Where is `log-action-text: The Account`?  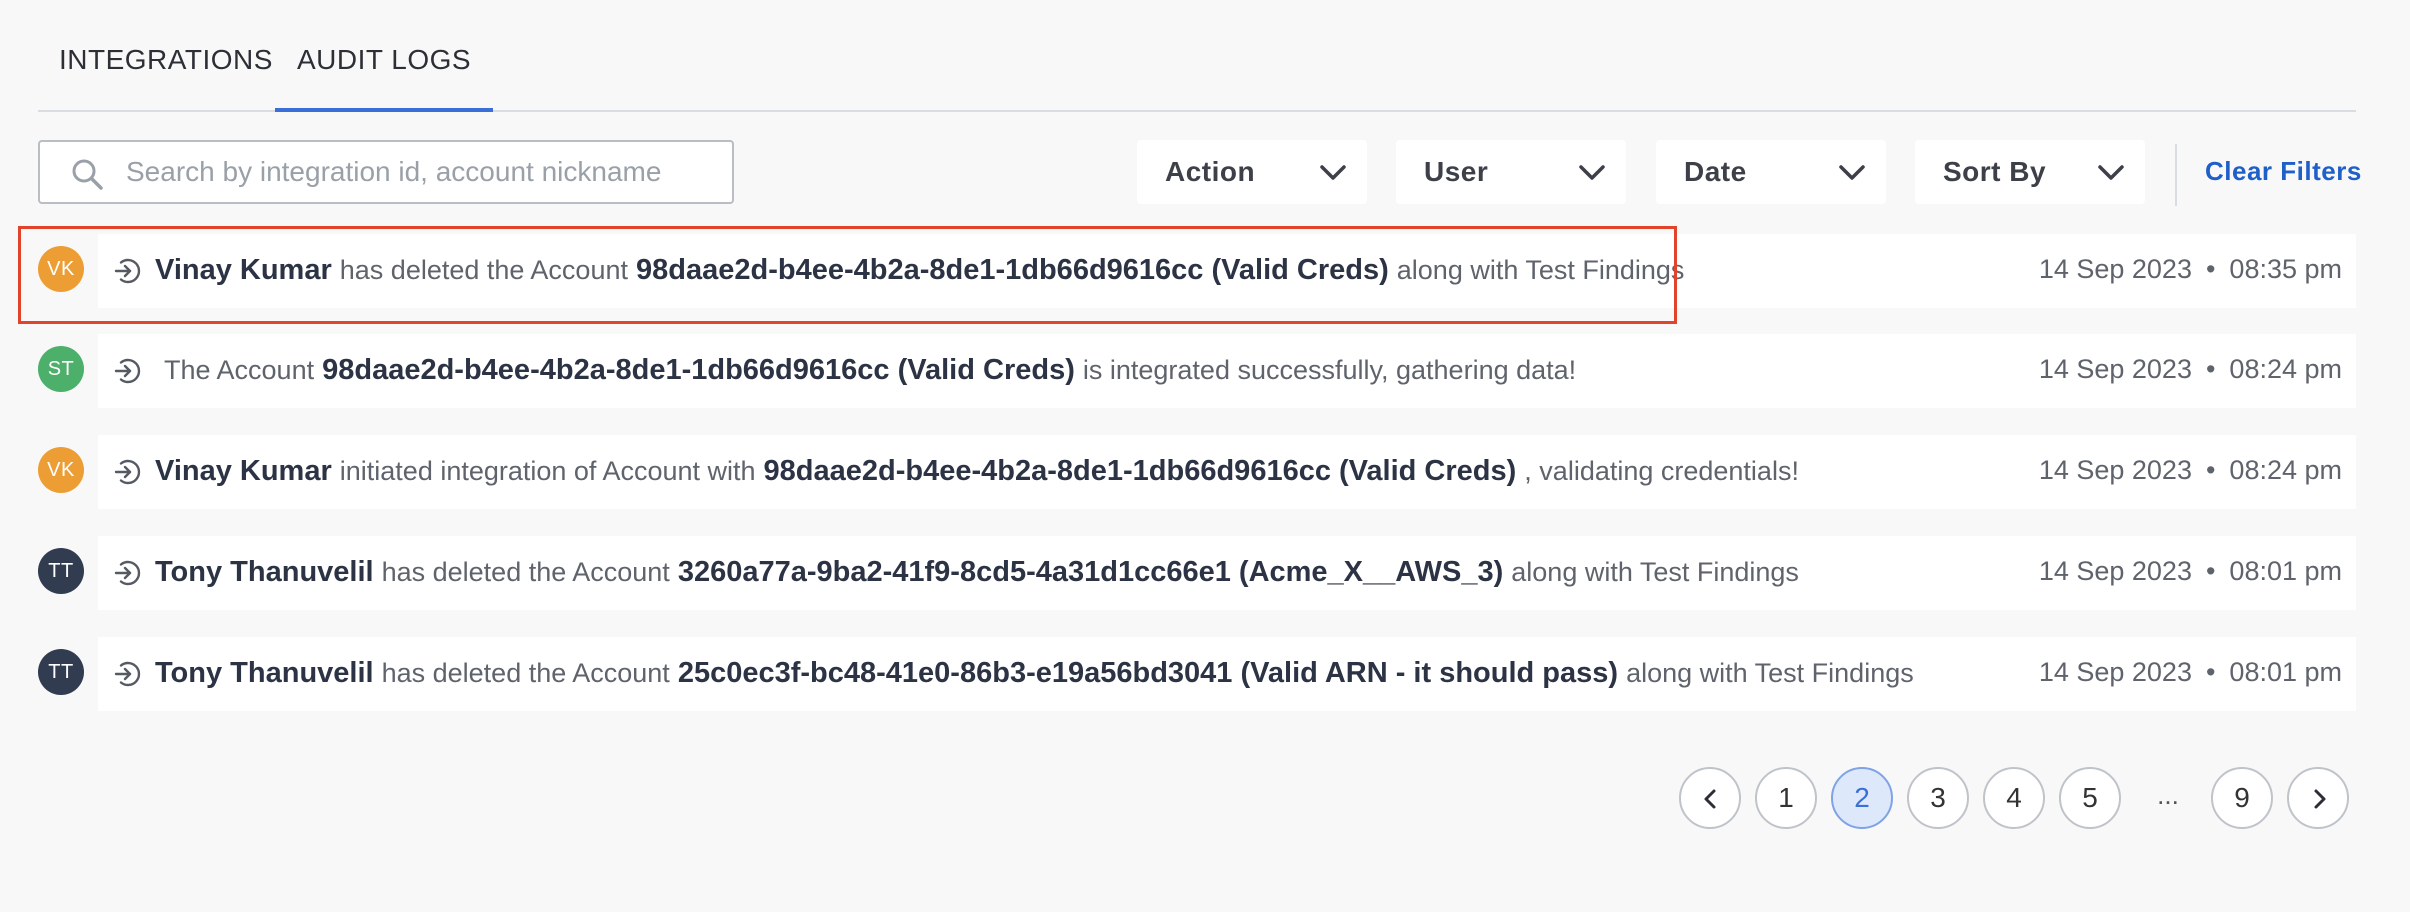
log-action-text: The Account is located at coordinates (239, 370).